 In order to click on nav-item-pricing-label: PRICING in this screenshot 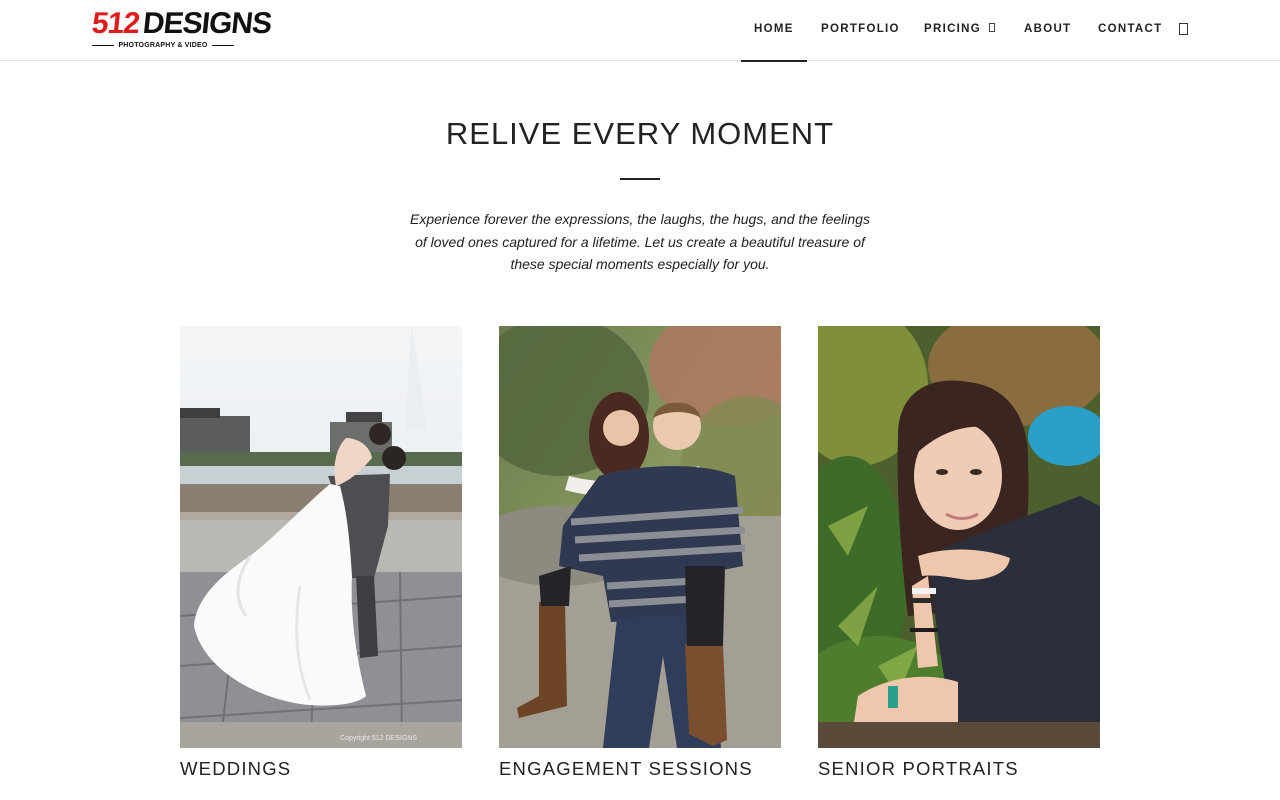, I will do `click(953, 29)`.